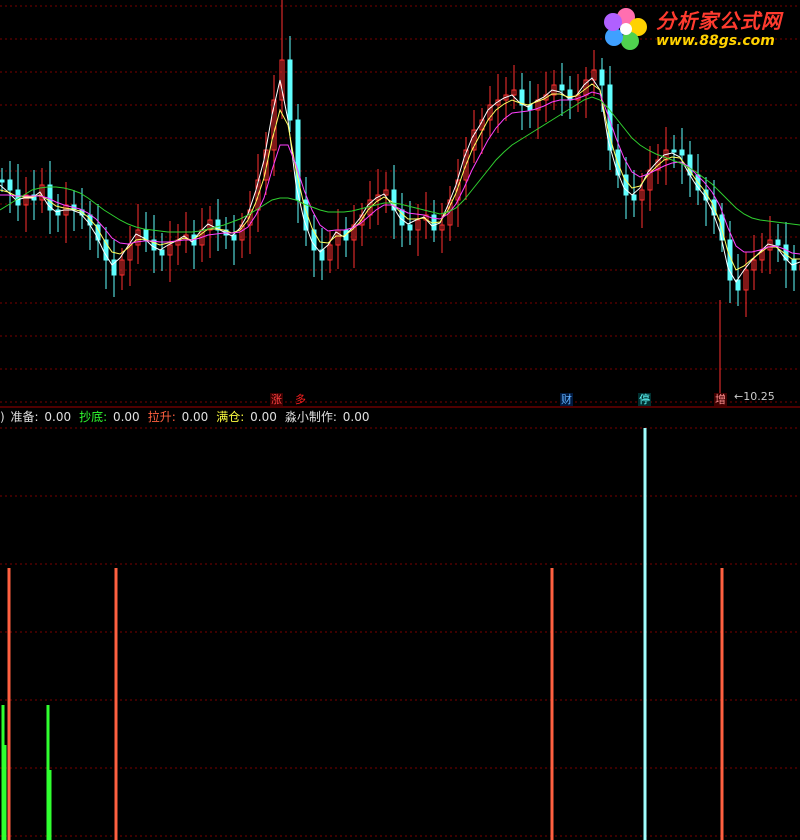  I want to click on legend-prefix: ), so click(2, 417).